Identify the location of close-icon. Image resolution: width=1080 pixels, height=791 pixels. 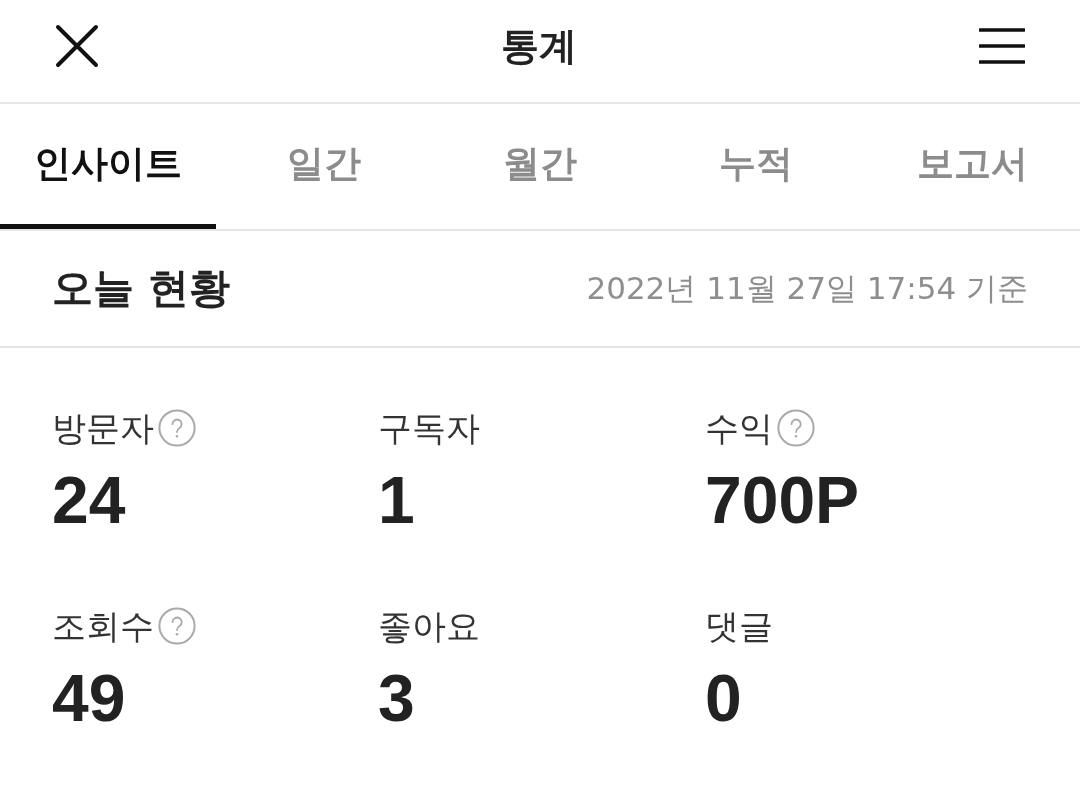
(77, 46).